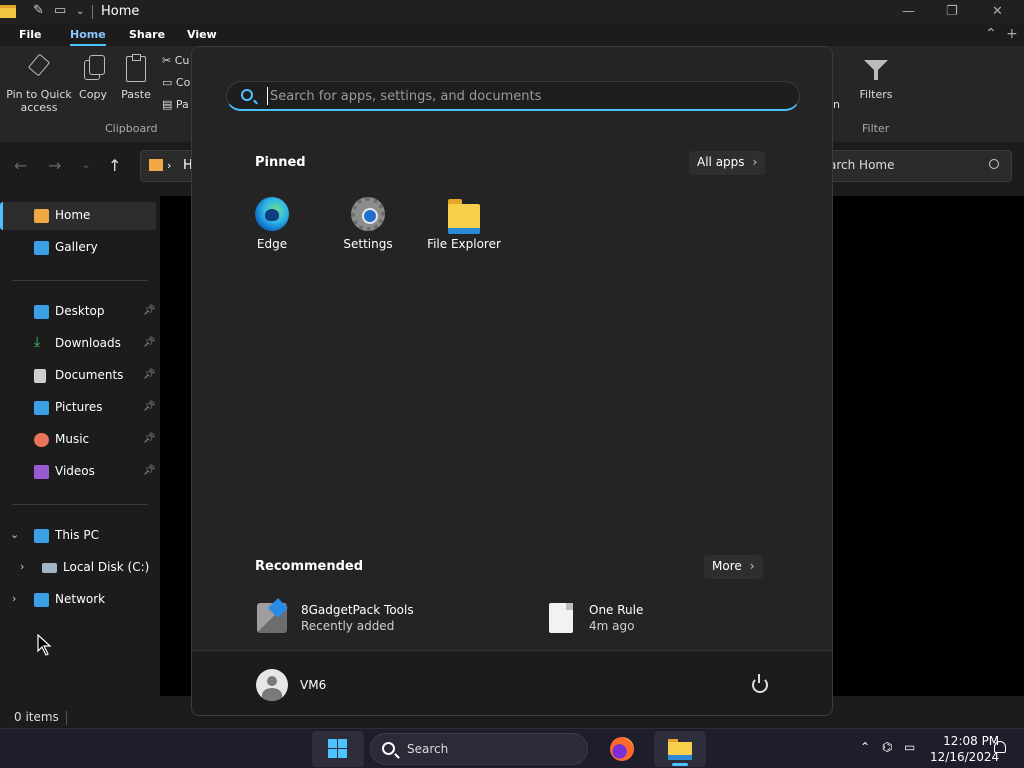  I want to click on taskbar: Search ⌃ ⌬ ▭ 12:08 PM 12/16/2024, so click(512, 748).